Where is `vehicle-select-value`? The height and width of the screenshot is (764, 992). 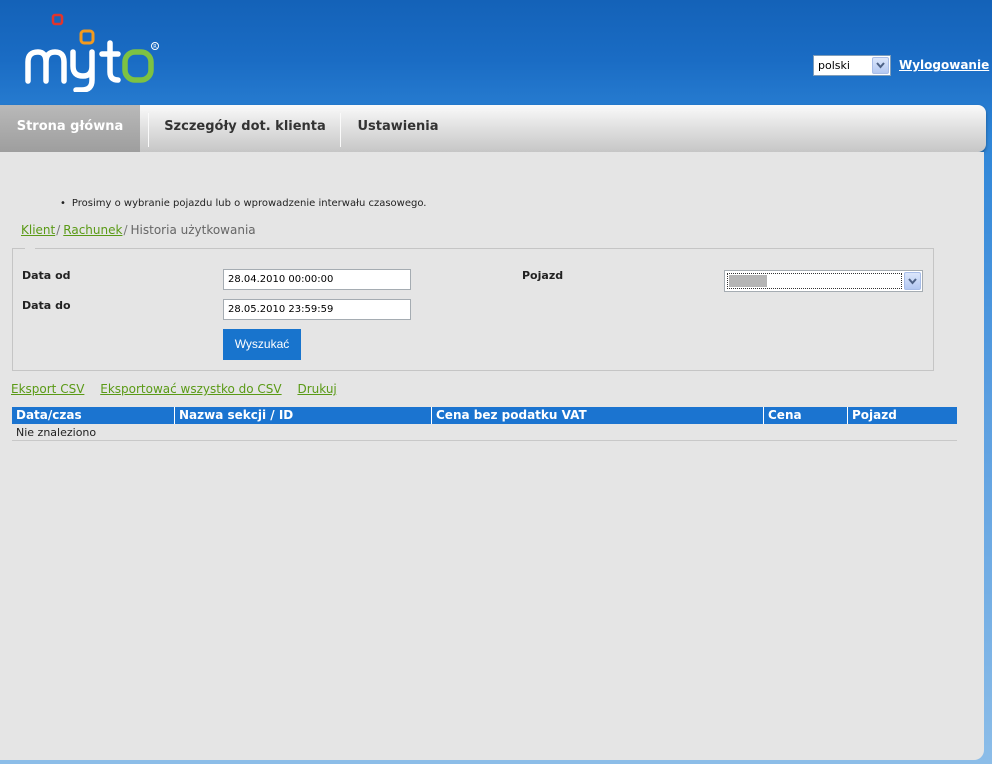
vehicle-select-value is located at coordinates (748, 281).